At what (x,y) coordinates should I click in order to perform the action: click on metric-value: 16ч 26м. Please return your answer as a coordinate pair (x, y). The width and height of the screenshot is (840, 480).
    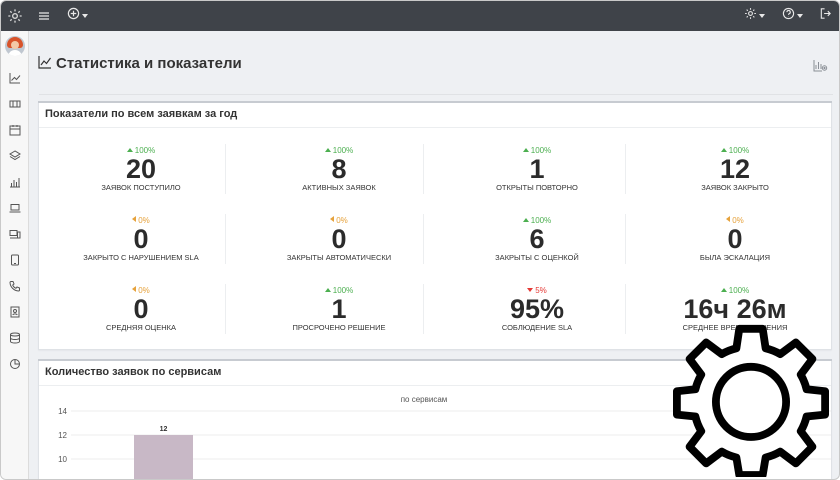
    Looking at the image, I should click on (735, 309).